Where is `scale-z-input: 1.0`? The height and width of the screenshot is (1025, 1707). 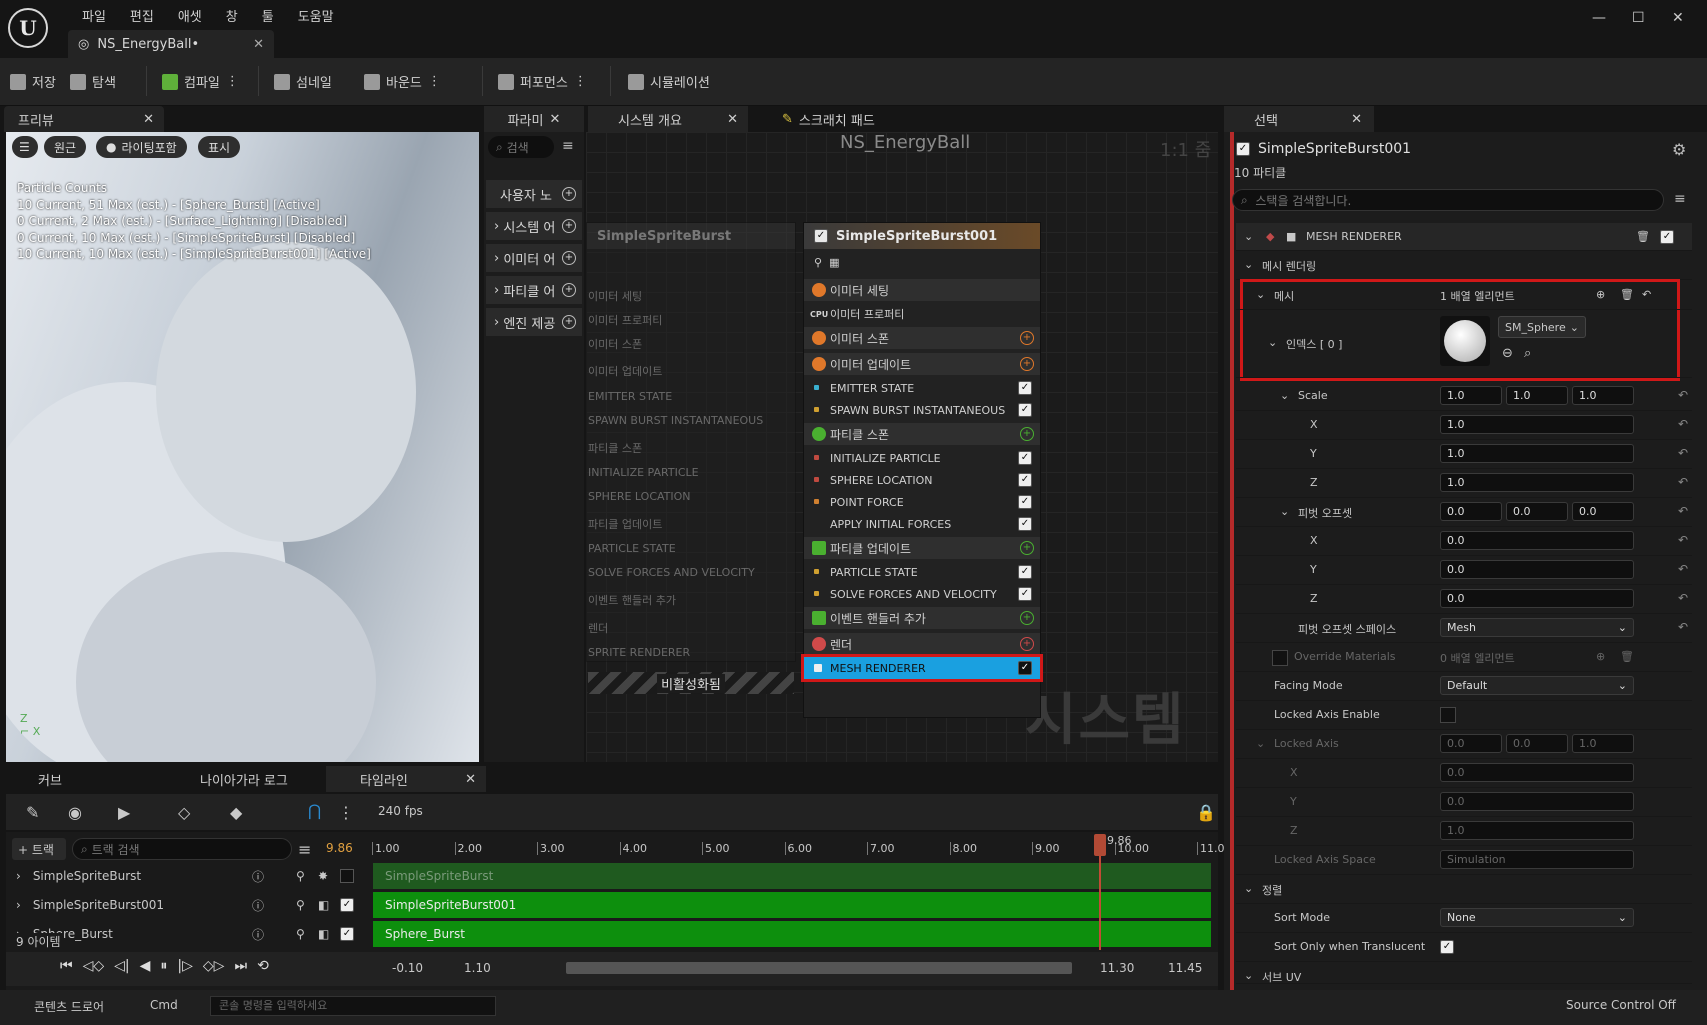 scale-z-input: 1.0 is located at coordinates (1537, 482).